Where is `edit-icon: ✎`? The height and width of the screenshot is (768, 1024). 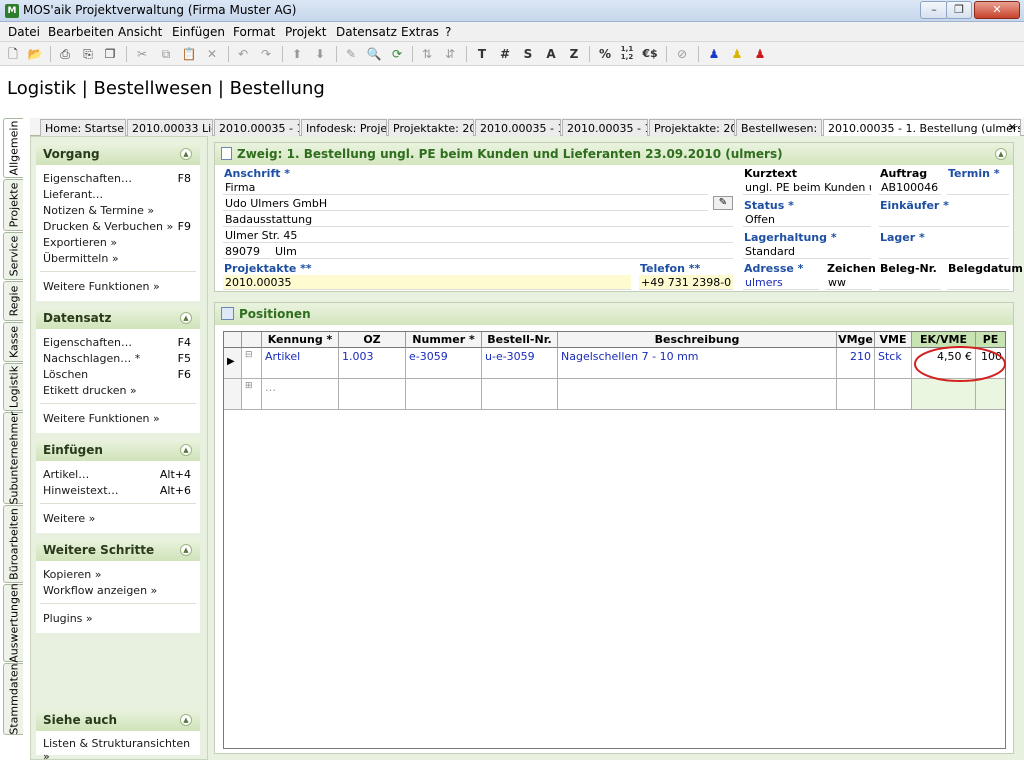
edit-icon: ✎ is located at coordinates (351, 54).